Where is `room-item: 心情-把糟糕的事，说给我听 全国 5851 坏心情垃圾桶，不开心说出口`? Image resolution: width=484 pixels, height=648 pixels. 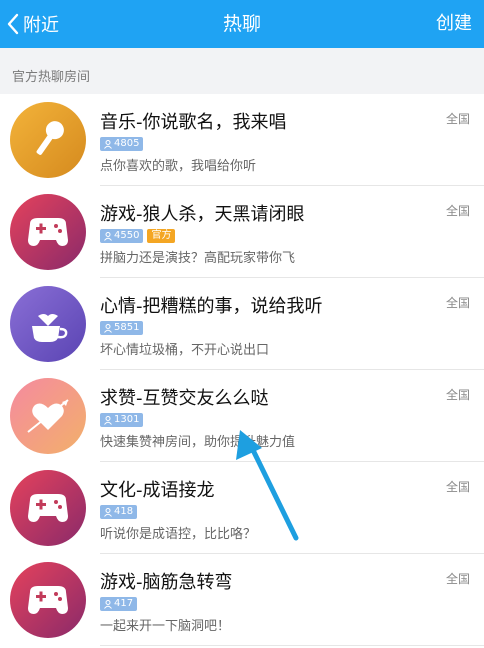
room-item: 心情-把糟糕的事，说给我听 全国 5851 坏心情垃圾桶，不开心说出口 is located at coordinates (242, 324).